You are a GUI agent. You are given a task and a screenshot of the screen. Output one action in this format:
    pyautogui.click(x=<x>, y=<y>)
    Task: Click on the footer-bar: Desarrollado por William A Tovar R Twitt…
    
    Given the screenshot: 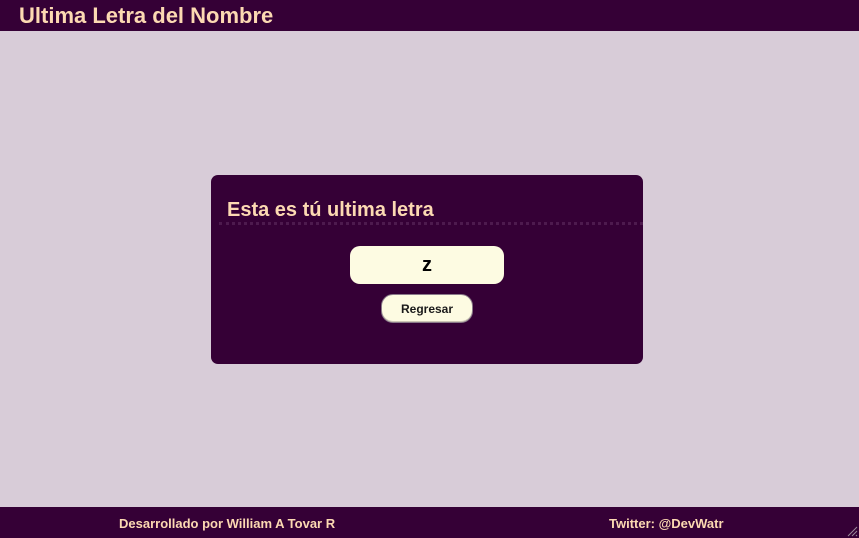 What is the action you would take?
    pyautogui.click(x=429, y=522)
    